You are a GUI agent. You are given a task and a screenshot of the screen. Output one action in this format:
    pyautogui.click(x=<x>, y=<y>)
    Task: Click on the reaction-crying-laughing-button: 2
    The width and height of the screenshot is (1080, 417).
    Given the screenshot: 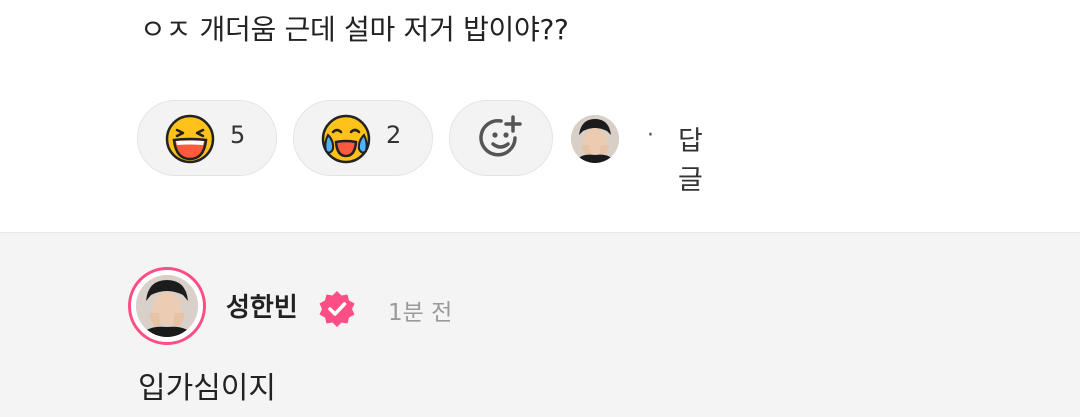 What is the action you would take?
    pyautogui.click(x=363, y=138)
    